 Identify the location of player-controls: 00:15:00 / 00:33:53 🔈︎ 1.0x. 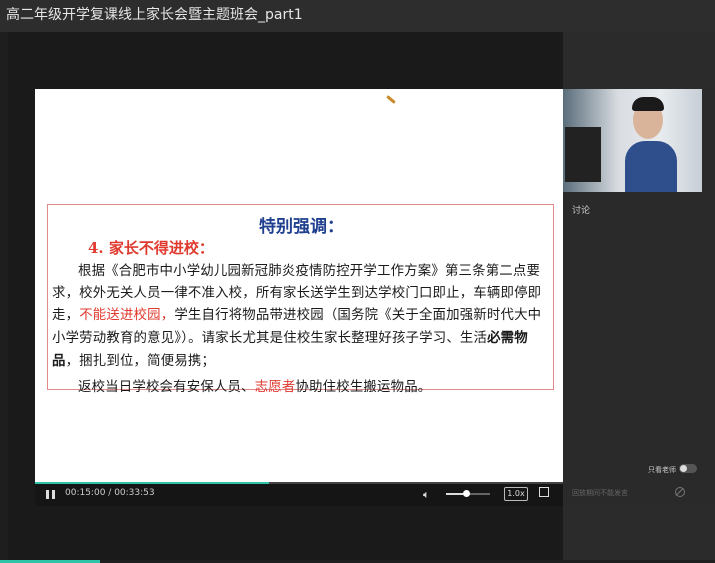
(299, 494).